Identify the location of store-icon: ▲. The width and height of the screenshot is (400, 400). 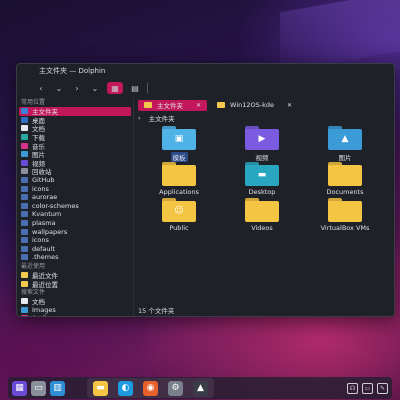
(200, 388).